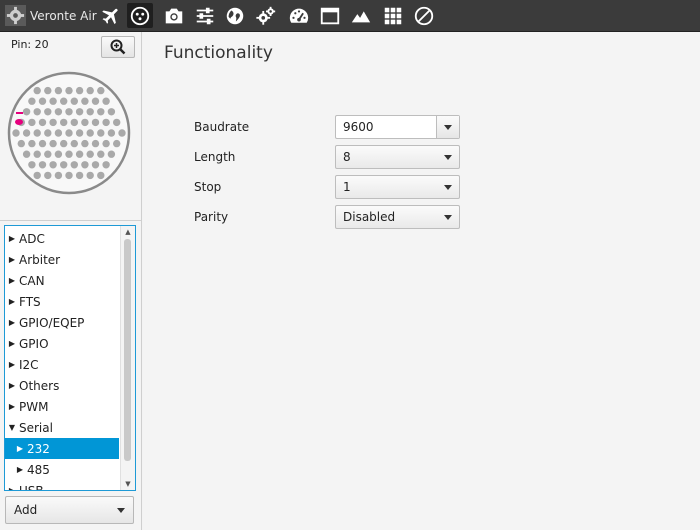 Image resolution: width=700 pixels, height=530 pixels. What do you see at coordinates (62, 385) in the screenshot?
I see `tree-item: ▶ Others` at bounding box center [62, 385].